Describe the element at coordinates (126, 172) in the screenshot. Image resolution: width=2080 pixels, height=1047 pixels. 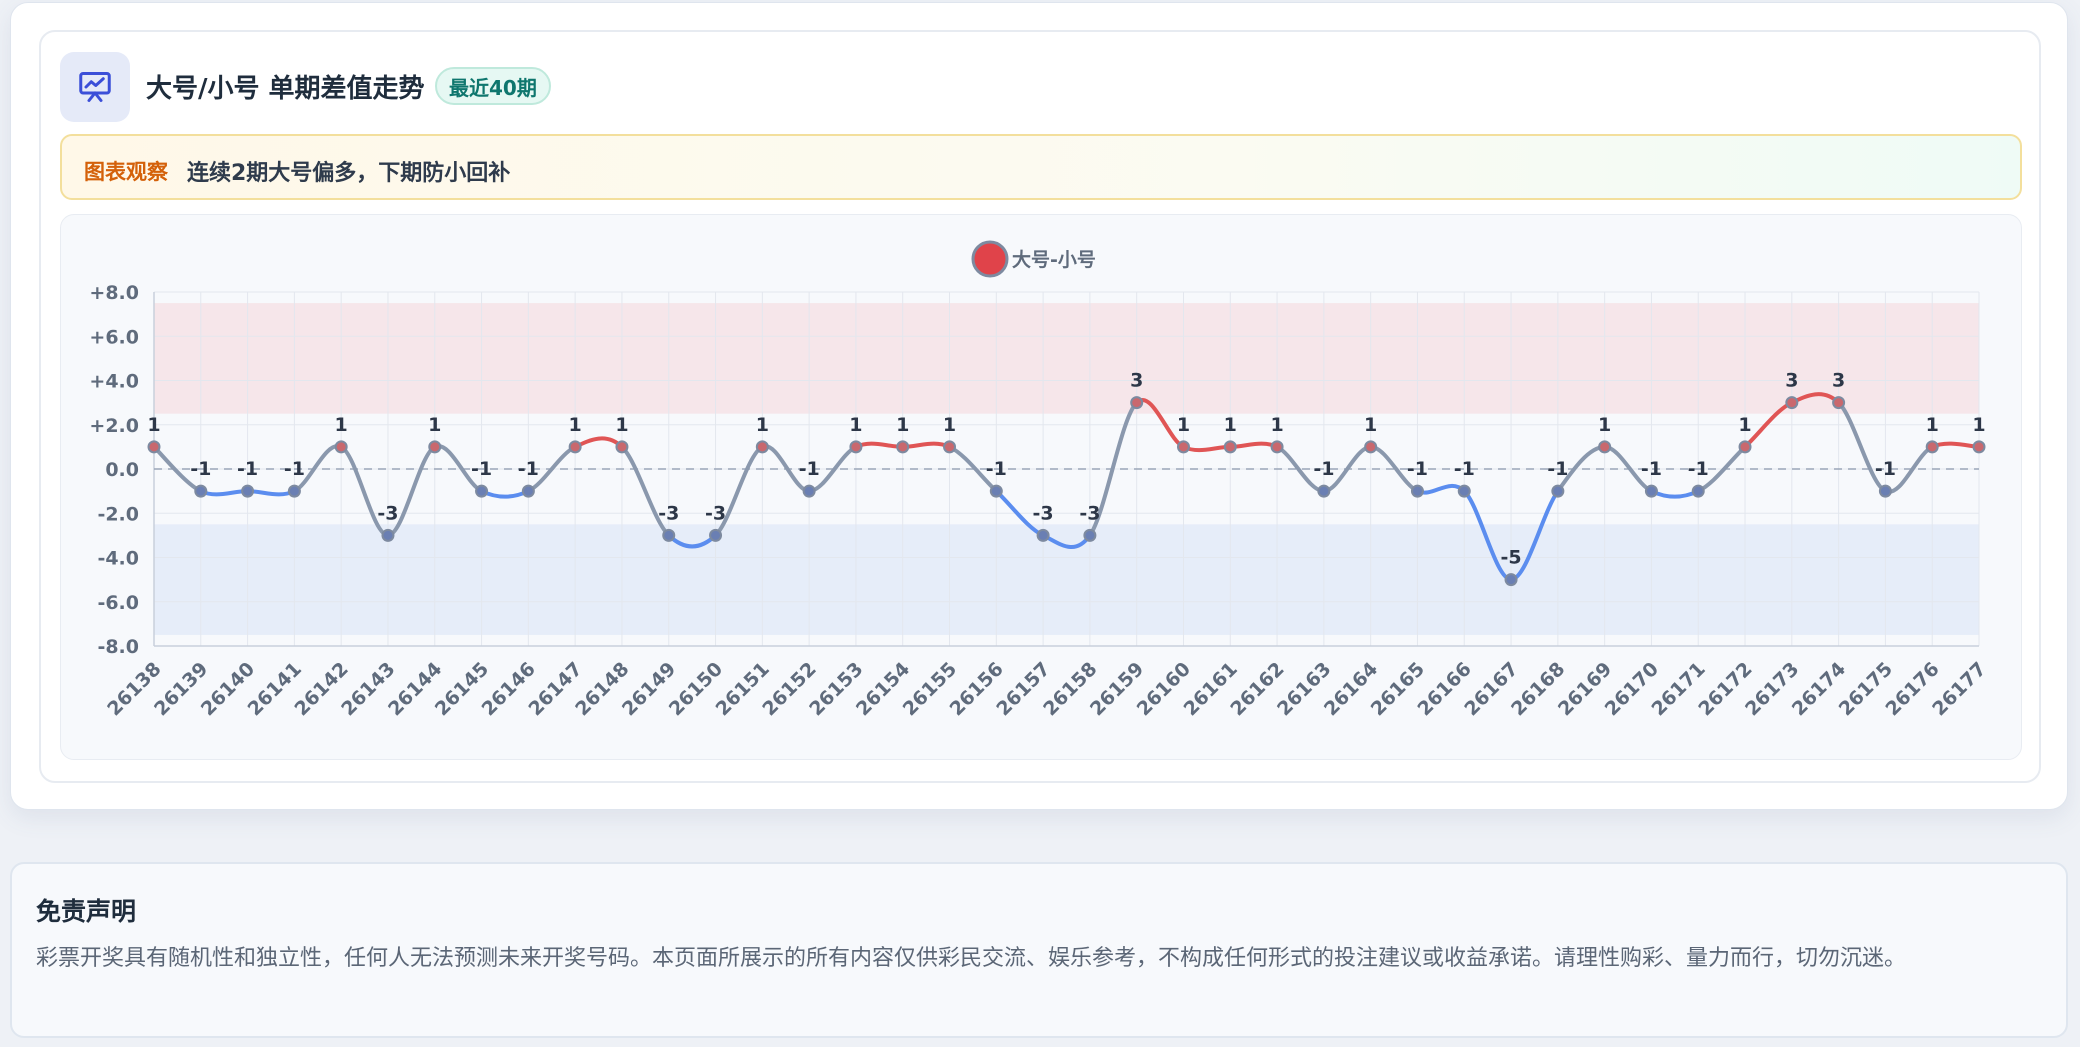
I see `observation-tag: 图表观察` at that location.